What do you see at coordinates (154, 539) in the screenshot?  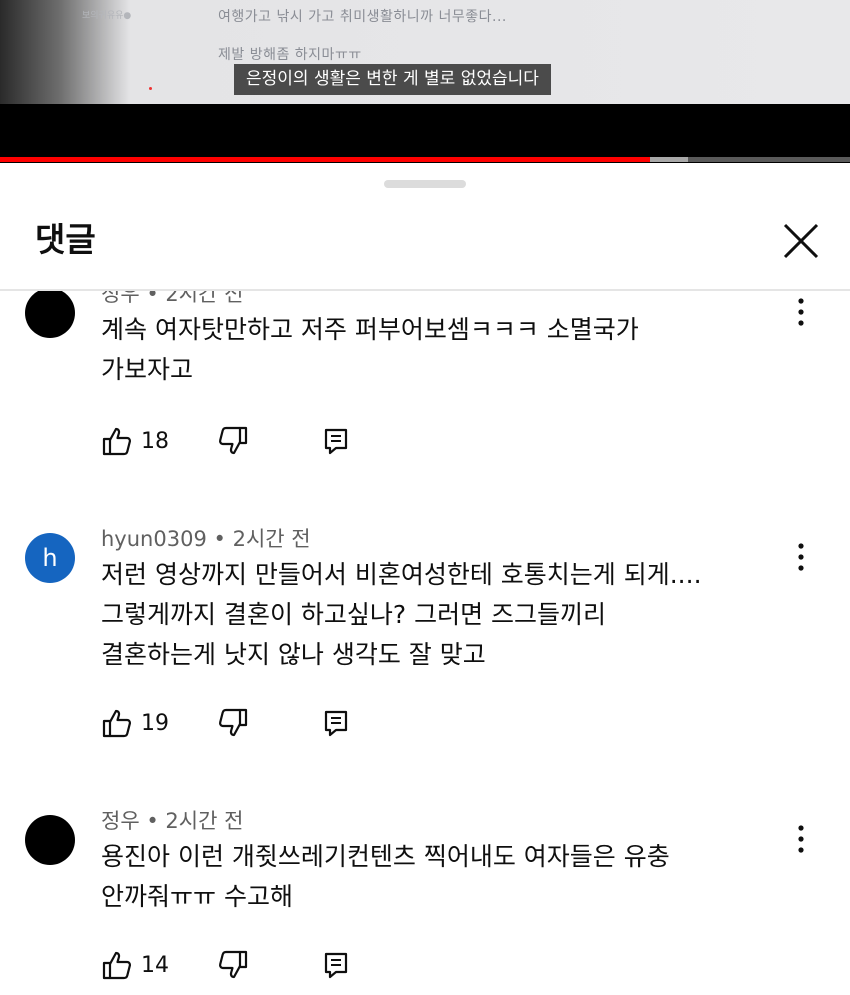 I see `comment-author: hyun0309` at bounding box center [154, 539].